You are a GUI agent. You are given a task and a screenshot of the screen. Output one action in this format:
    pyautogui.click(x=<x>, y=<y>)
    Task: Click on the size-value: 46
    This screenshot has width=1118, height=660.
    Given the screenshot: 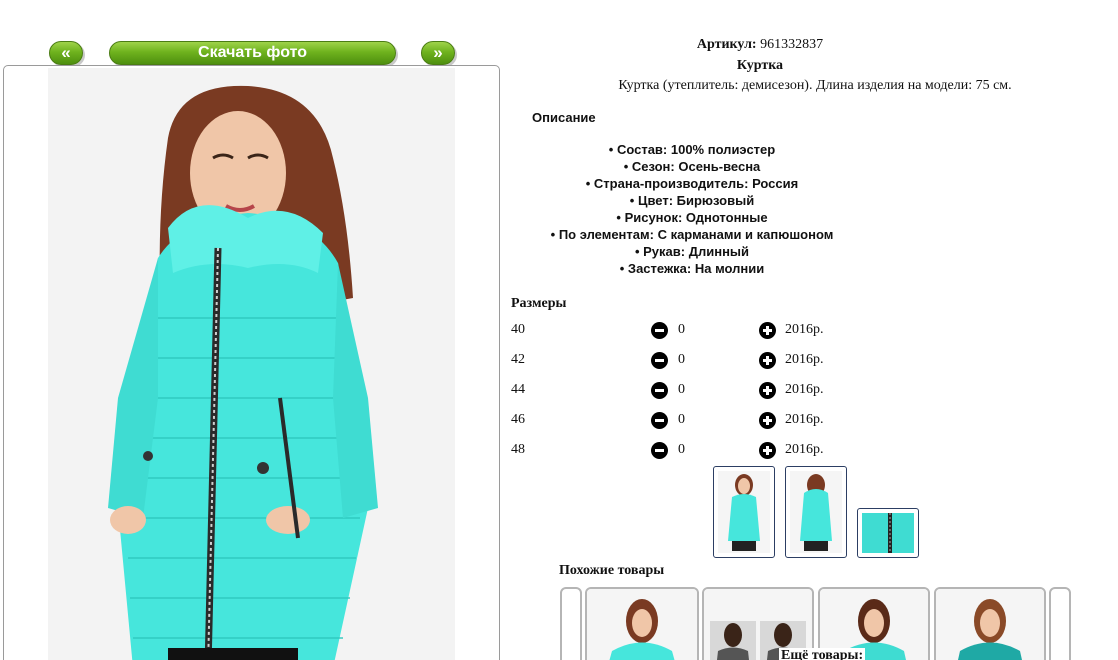 What is the action you would take?
    pyautogui.click(x=518, y=419)
    